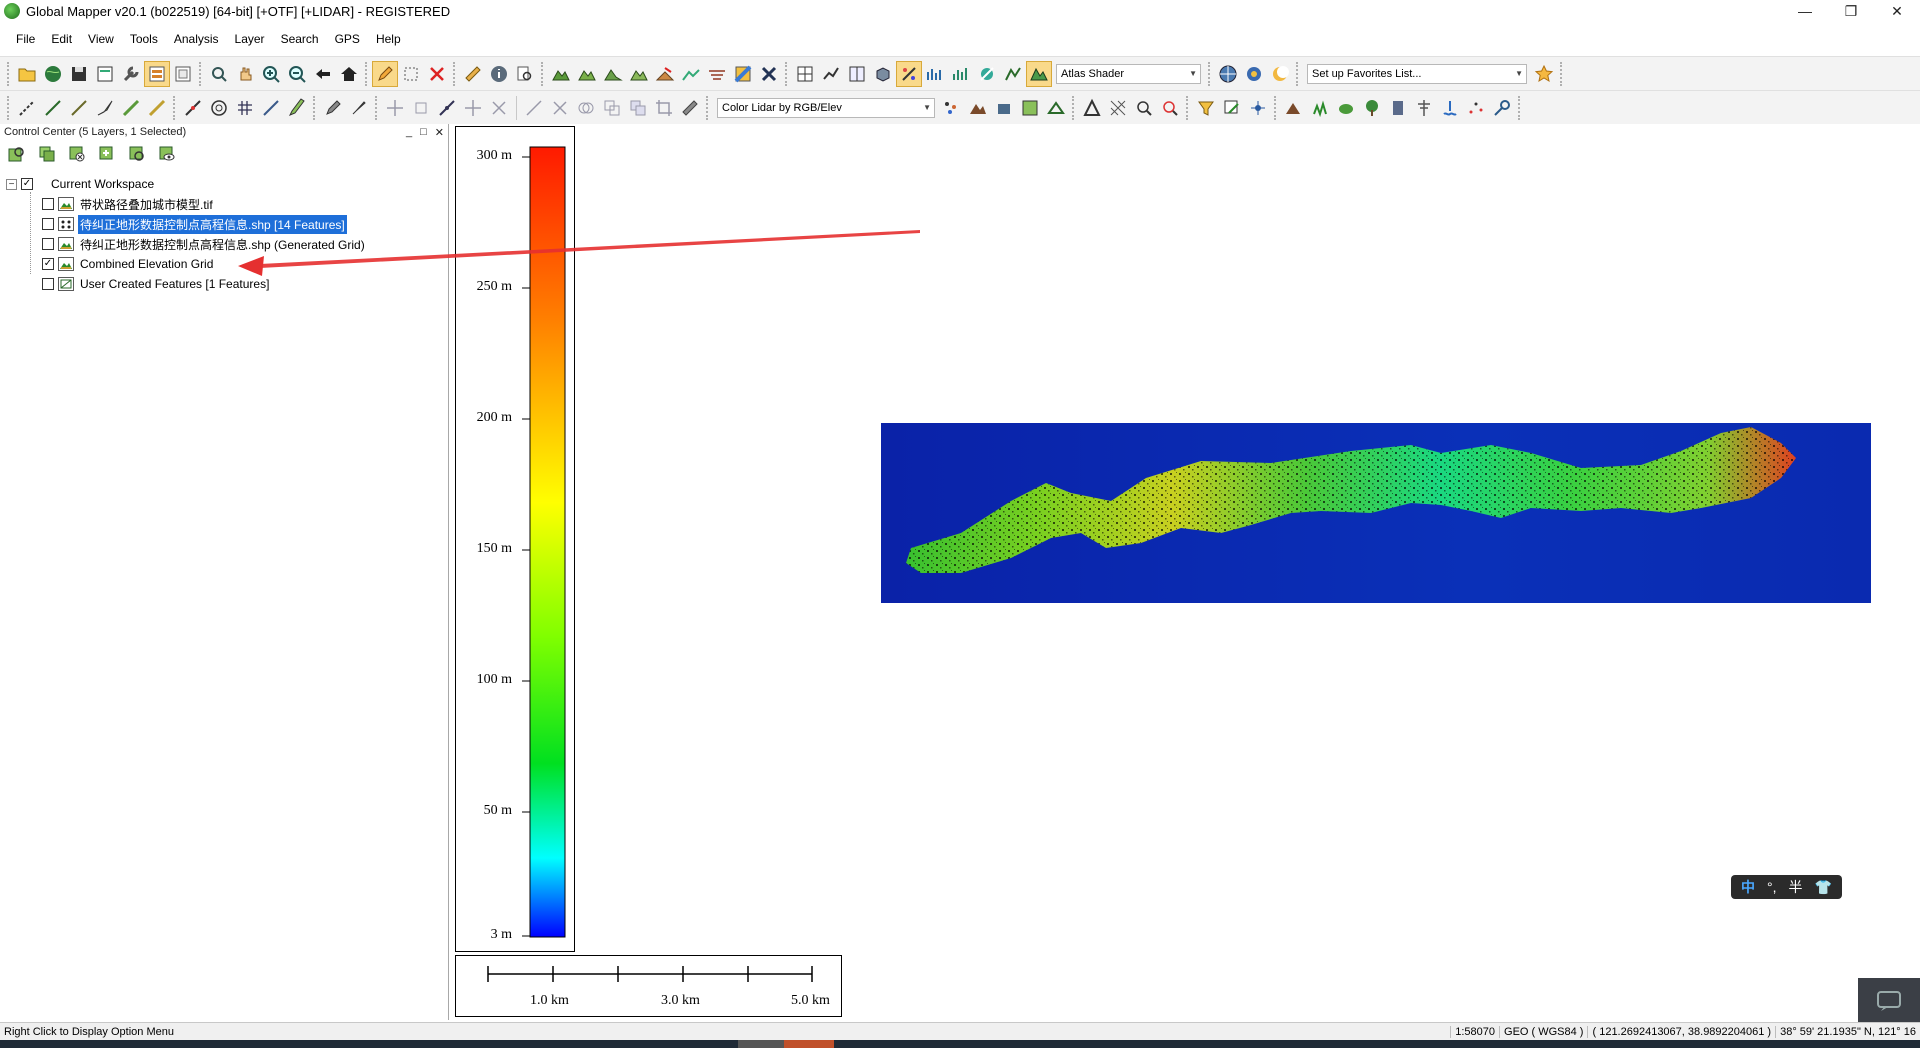 The image size is (1920, 1048). What do you see at coordinates (48, 264) in the screenshot?
I see `layer-checkbox: ✓` at bounding box center [48, 264].